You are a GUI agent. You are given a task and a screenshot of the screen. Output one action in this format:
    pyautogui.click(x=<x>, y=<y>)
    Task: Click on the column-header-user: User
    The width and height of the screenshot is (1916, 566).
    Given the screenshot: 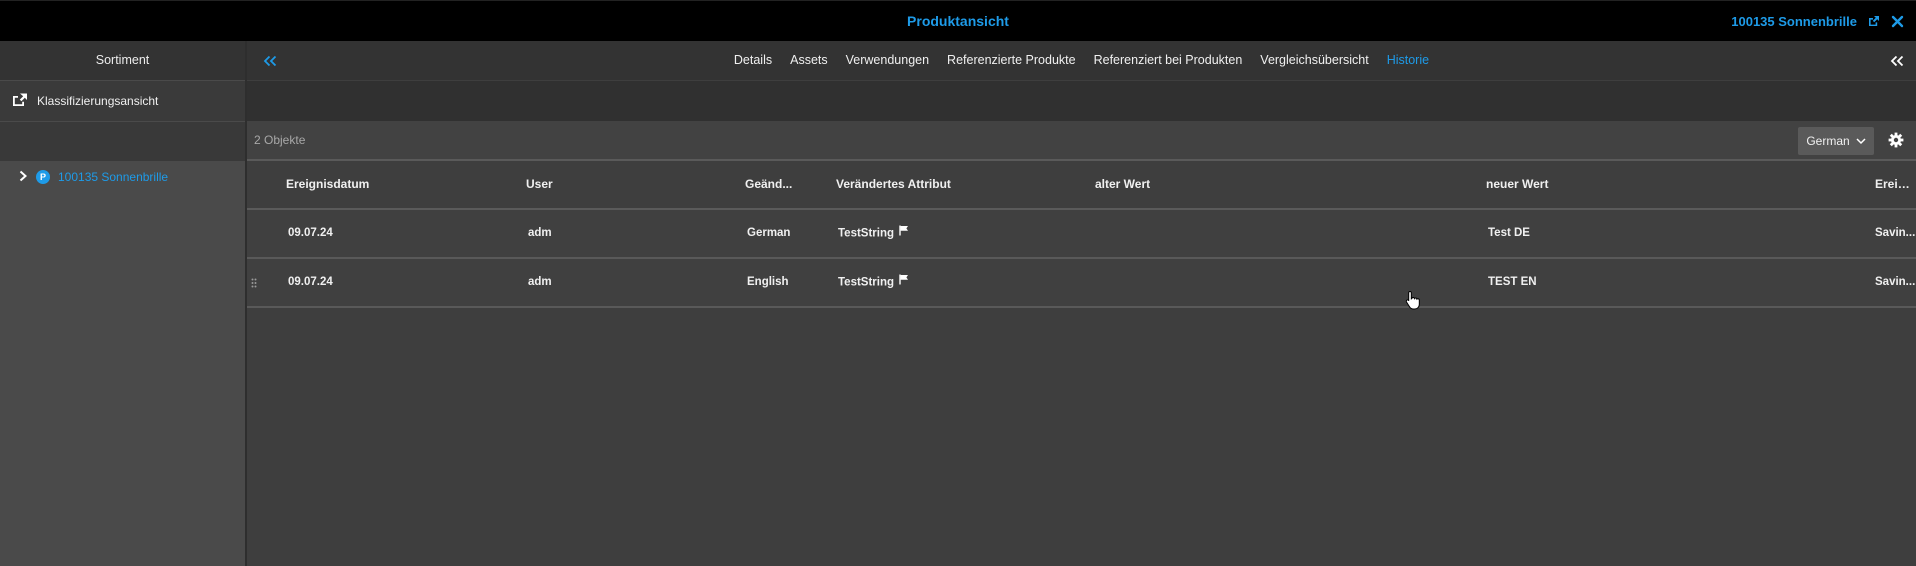 What is the action you would take?
    pyautogui.click(x=576, y=184)
    